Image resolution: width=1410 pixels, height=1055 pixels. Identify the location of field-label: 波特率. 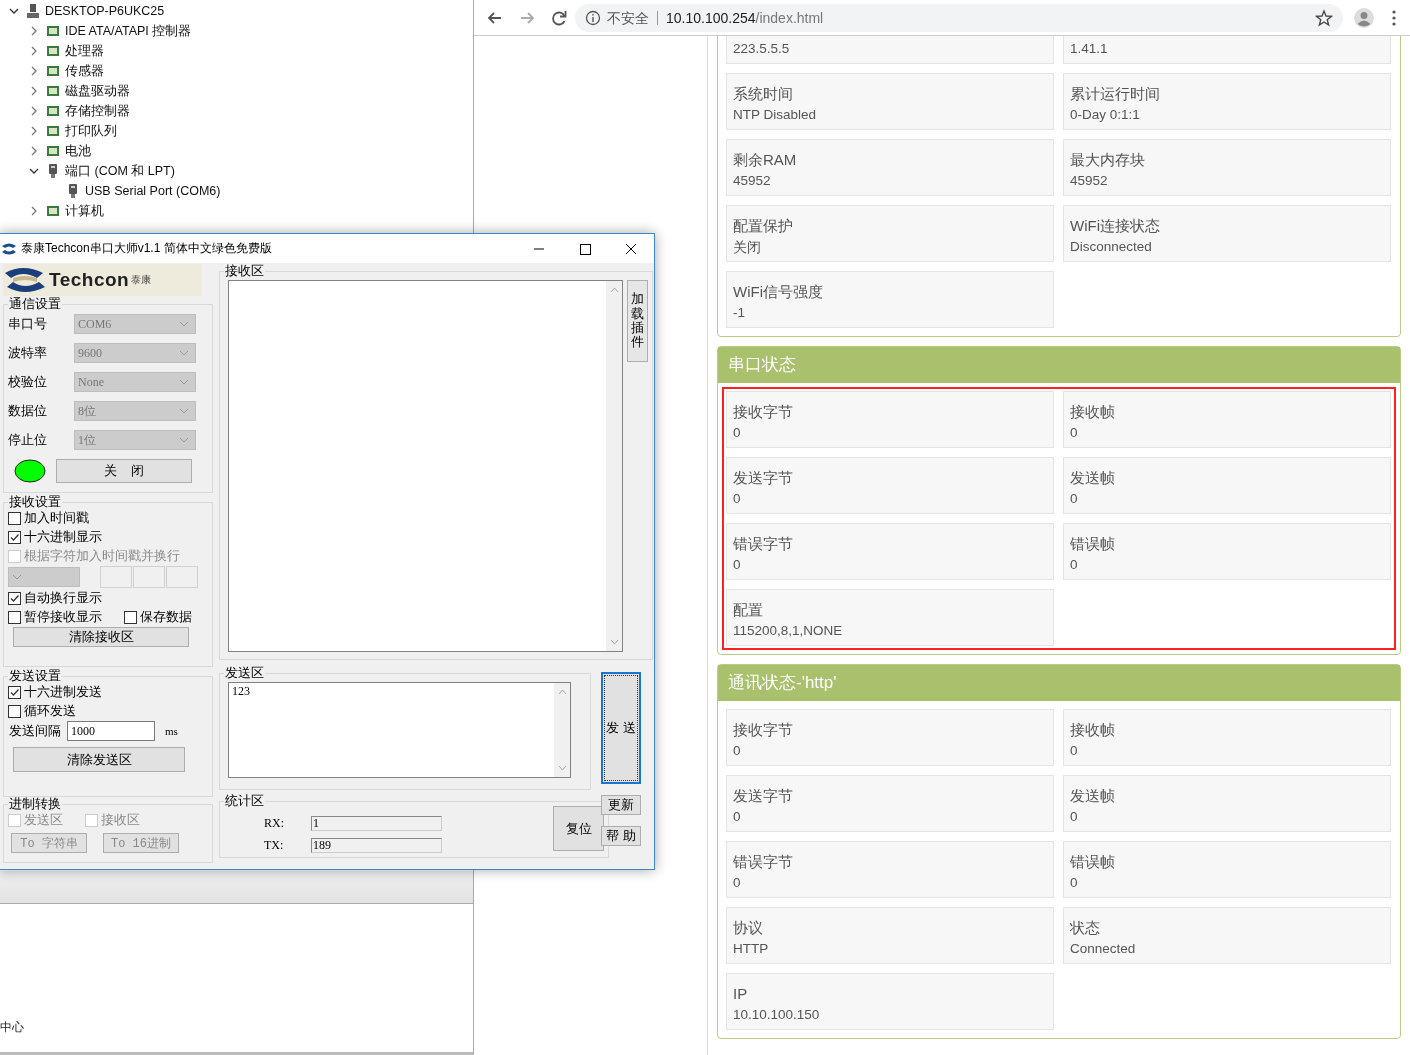
(28, 353).